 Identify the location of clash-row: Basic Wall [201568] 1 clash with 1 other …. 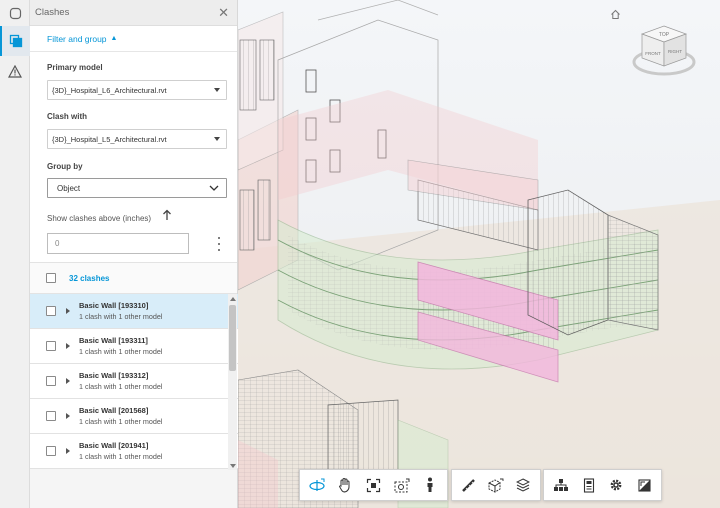
(134, 416).